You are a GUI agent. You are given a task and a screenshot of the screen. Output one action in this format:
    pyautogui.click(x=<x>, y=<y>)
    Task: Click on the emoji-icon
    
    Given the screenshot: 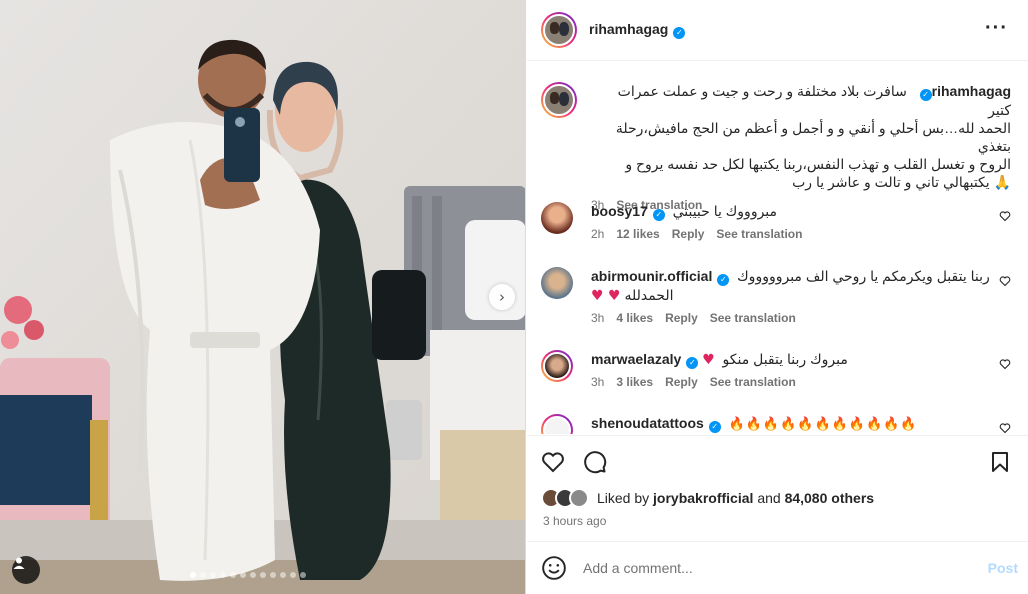 What is the action you would take?
    pyautogui.click(x=554, y=568)
    